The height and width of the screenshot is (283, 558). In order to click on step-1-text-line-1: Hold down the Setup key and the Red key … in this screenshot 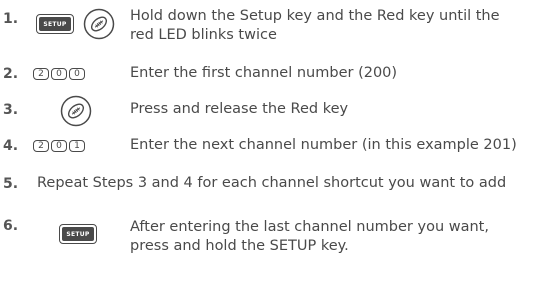, I will do `click(315, 16)`.